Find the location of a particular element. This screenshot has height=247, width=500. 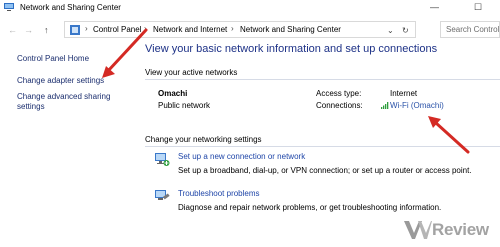

watermark-logo: Review is located at coordinates (450, 230).